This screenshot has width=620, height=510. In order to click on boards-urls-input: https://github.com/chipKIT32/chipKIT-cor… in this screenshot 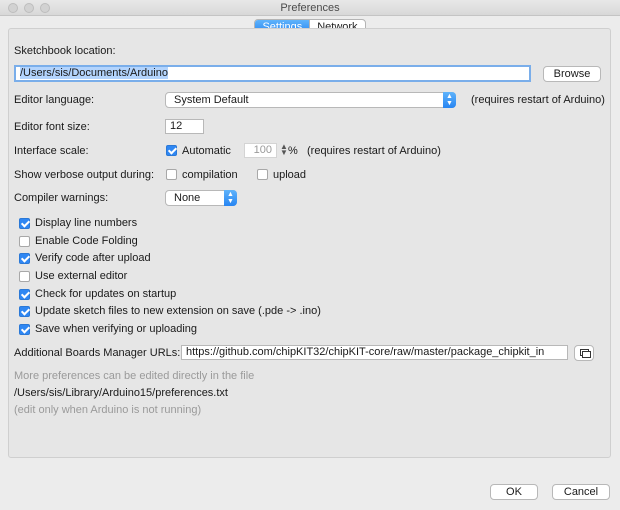, I will do `click(374, 352)`.